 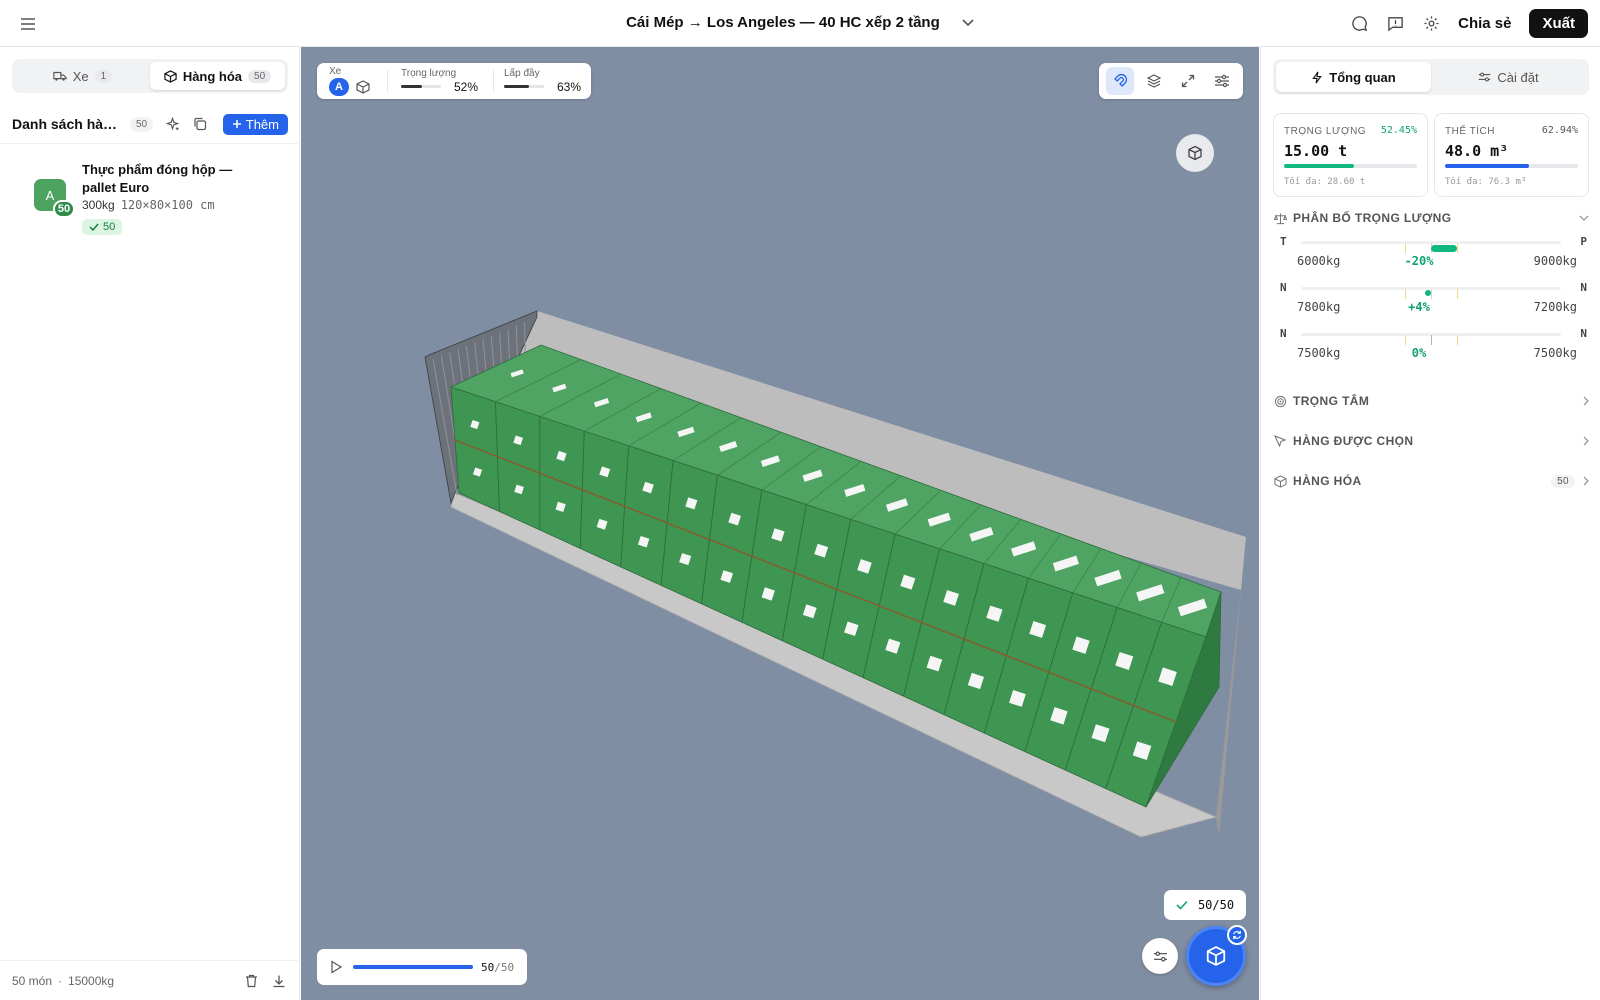 I want to click on header-actions: Chia sẻ Xuất, so click(x=1469, y=23).